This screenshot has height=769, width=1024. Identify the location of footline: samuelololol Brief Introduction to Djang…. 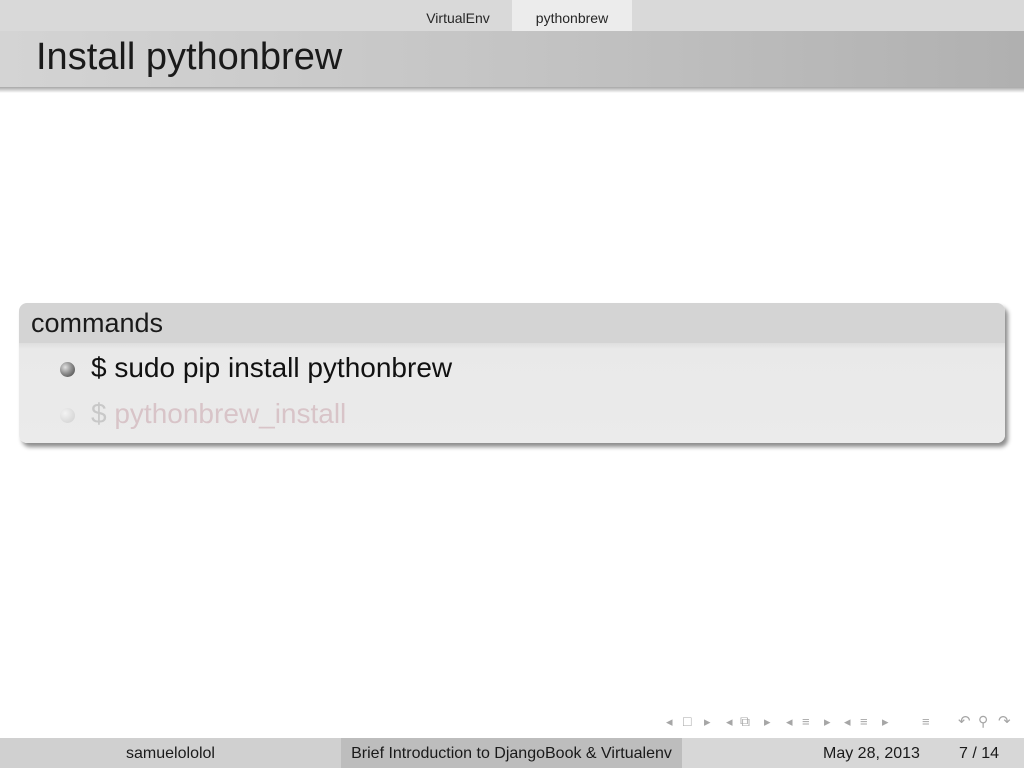
(512, 753).